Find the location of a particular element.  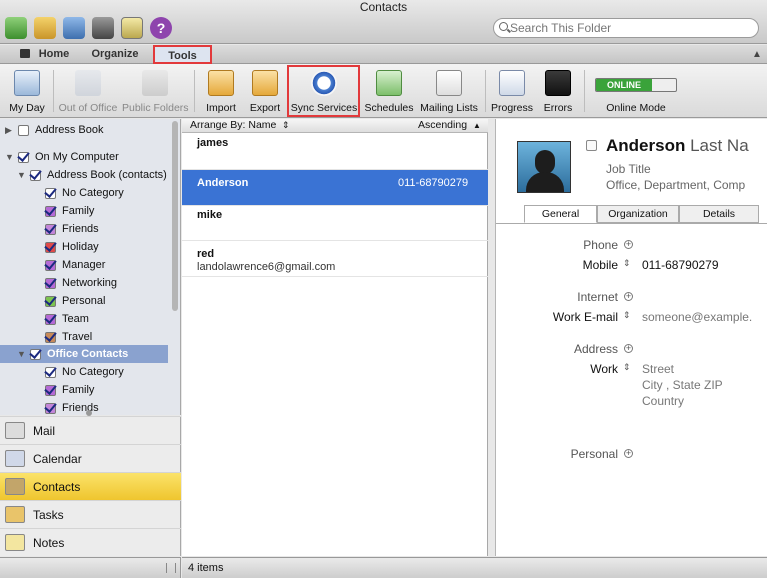

work-address-label: Work is located at coordinates (577, 369).